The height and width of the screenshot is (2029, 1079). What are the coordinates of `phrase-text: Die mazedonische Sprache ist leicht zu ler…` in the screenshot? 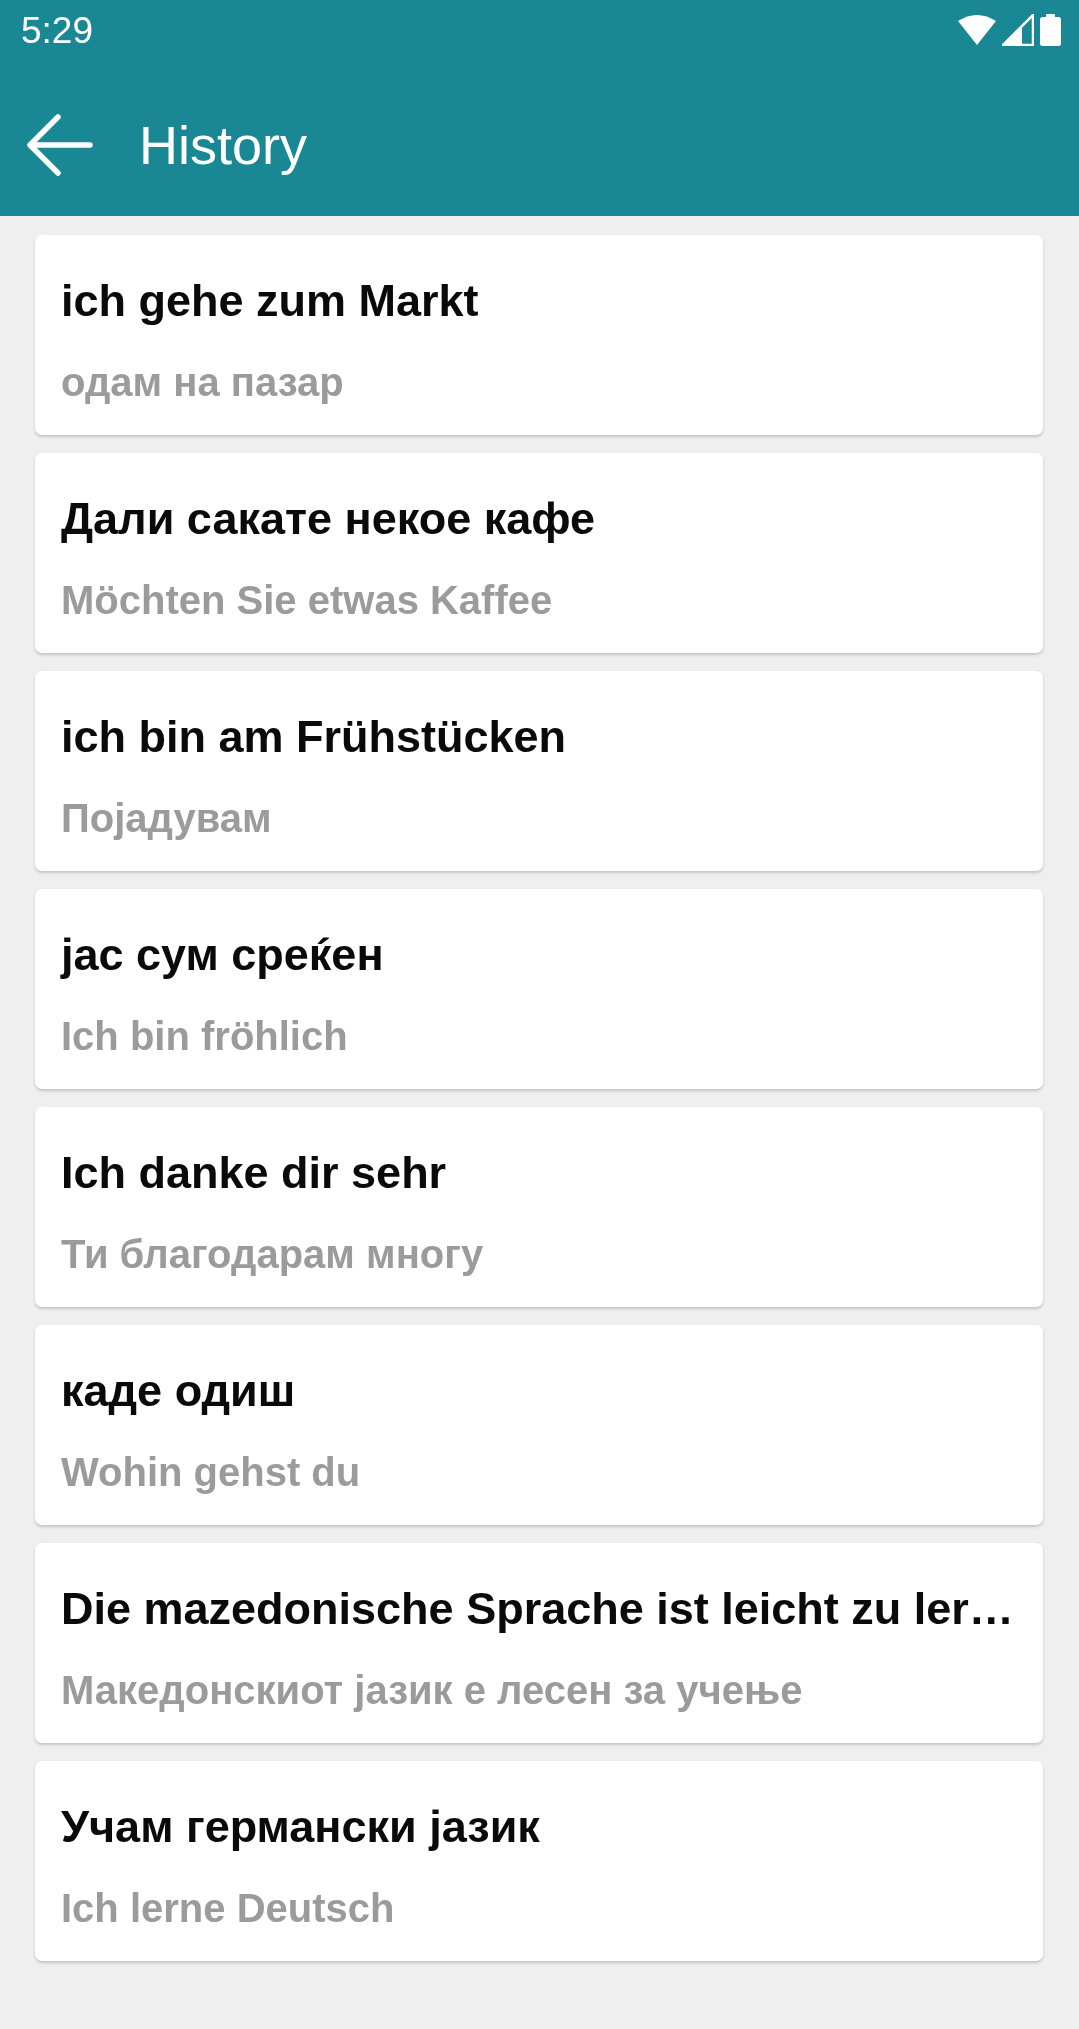 It's located at (538, 1609).